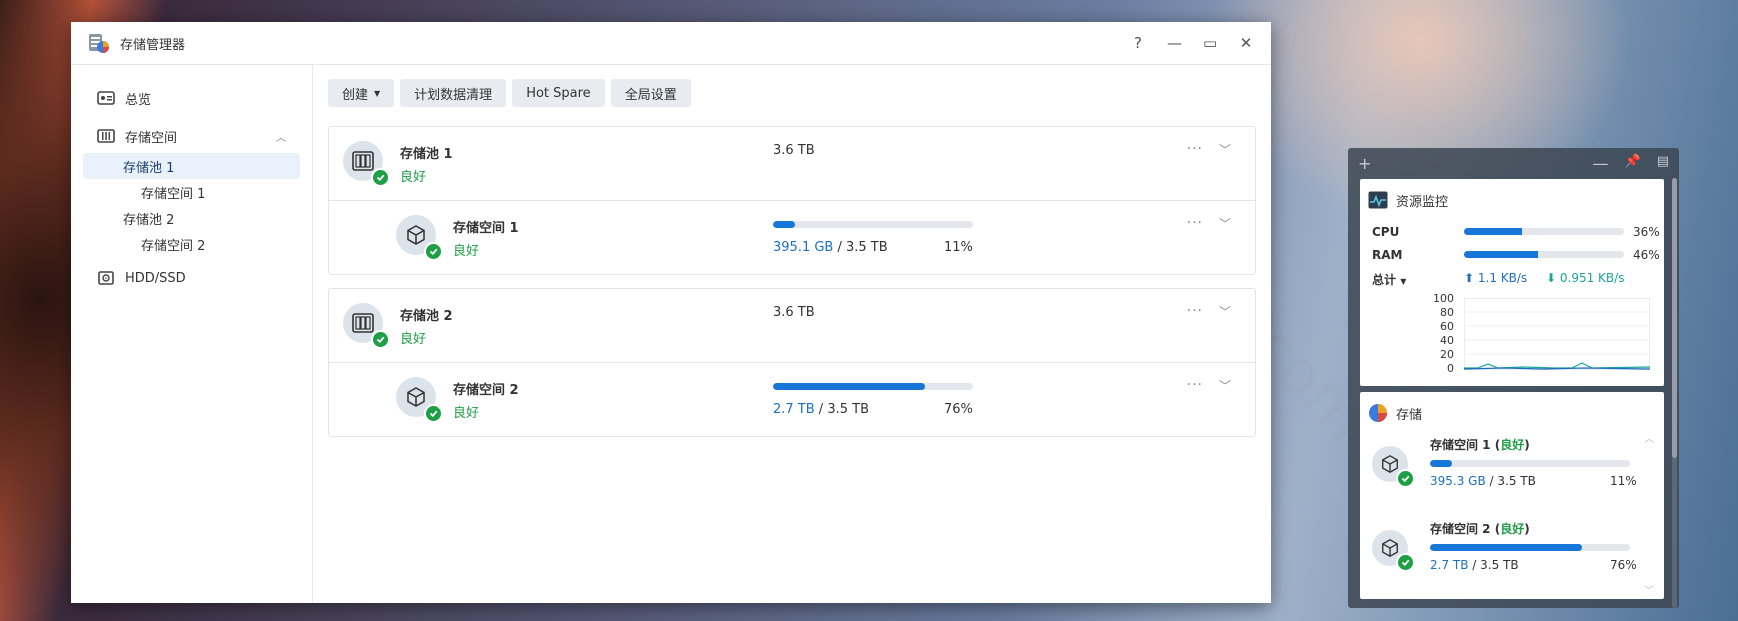 The width and height of the screenshot is (1738, 621). I want to click on caret-down-icon: ▼, so click(377, 93).